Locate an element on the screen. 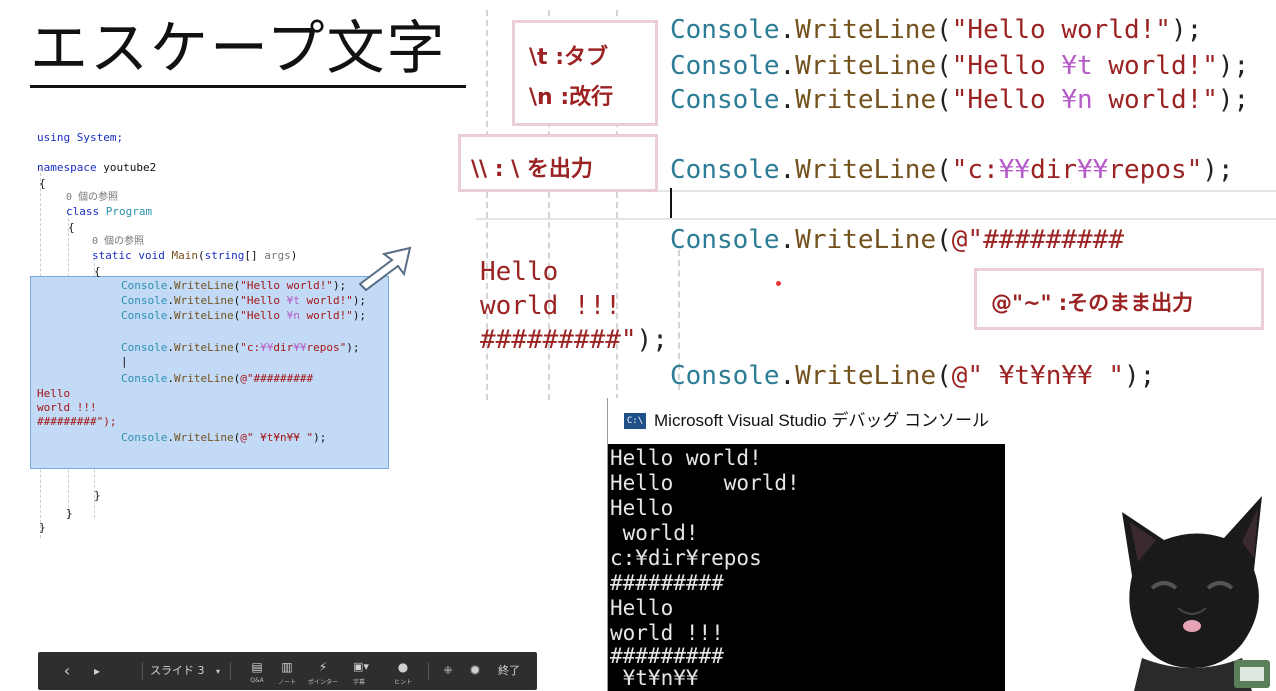  laser-pointer-dot is located at coordinates (778, 283).